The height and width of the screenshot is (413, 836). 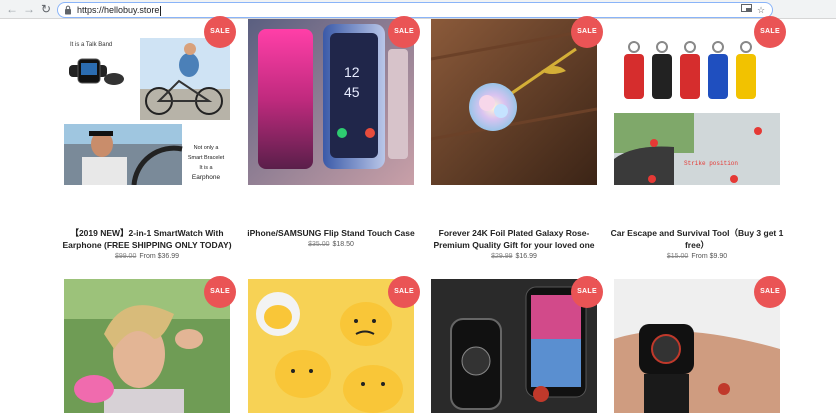 What do you see at coordinates (319, 244) in the screenshot?
I see `original-price: $35.00` at bounding box center [319, 244].